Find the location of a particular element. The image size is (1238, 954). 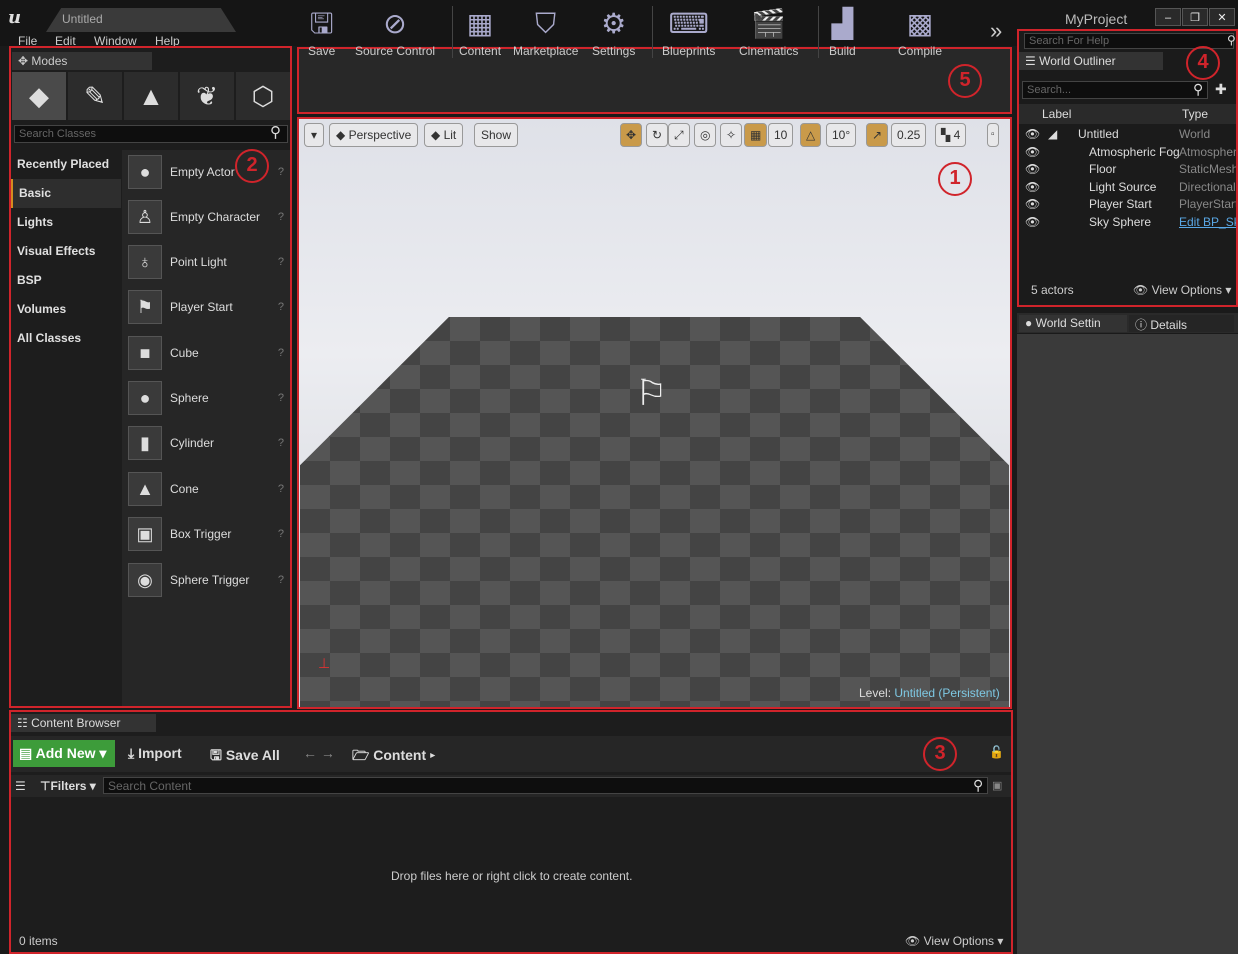

toolbar-overflow-button: » is located at coordinates (996, 31).